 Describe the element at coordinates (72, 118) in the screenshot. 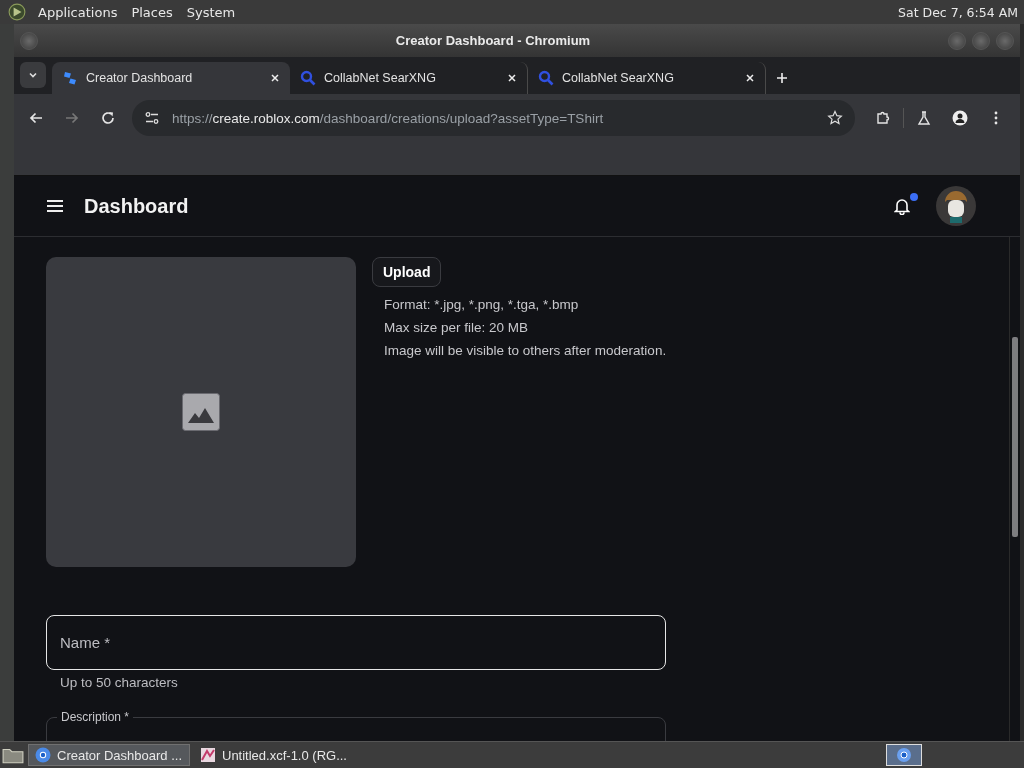

I see `forward-icon` at that location.